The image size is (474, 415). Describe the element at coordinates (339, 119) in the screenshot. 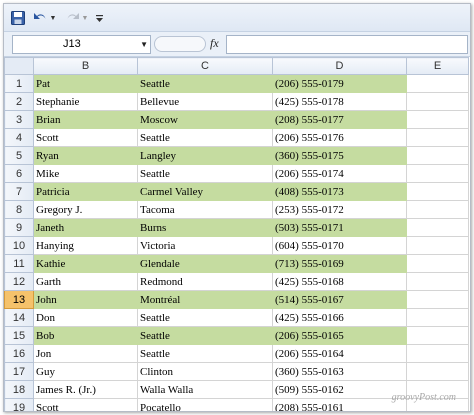

I see `cell-d: (208) 555-0177` at that location.